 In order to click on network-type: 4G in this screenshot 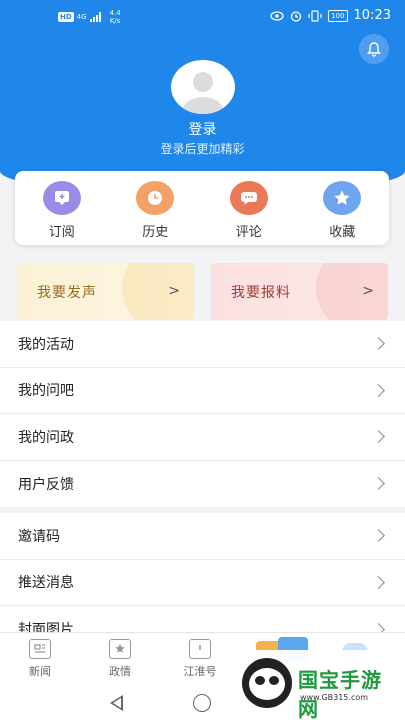, I will do `click(81, 17)`.